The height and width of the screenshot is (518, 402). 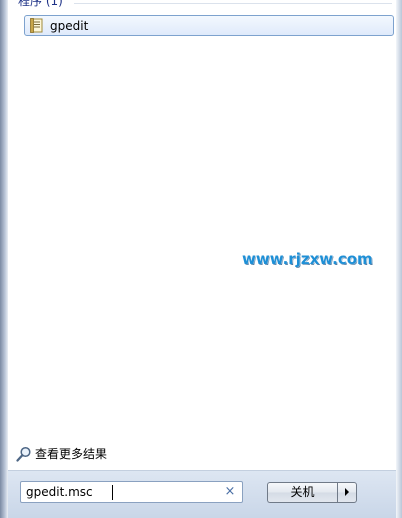 I want to click on shutdown-options-button, so click(x=347, y=492).